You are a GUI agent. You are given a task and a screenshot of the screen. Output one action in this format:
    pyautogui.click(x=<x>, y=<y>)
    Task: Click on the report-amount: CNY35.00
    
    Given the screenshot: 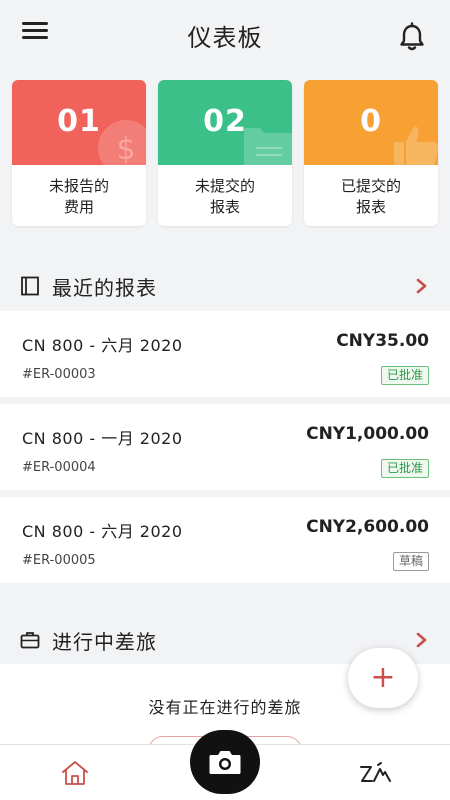 What is the action you would take?
    pyautogui.click(x=382, y=341)
    